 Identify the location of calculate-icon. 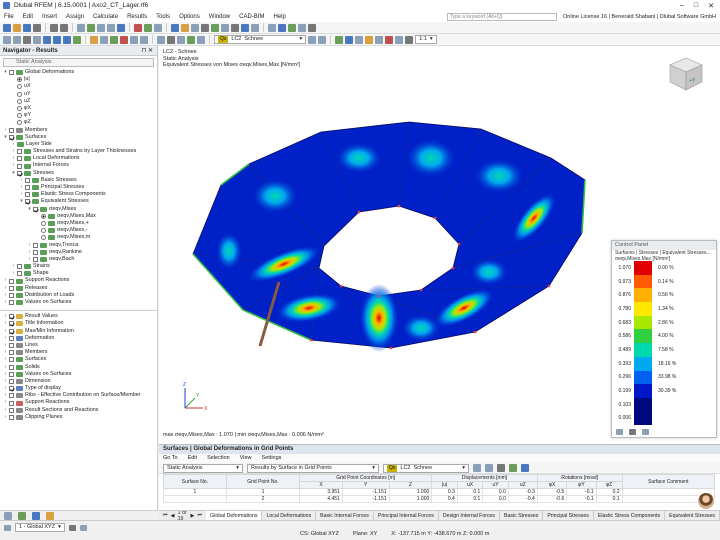
(138, 27).